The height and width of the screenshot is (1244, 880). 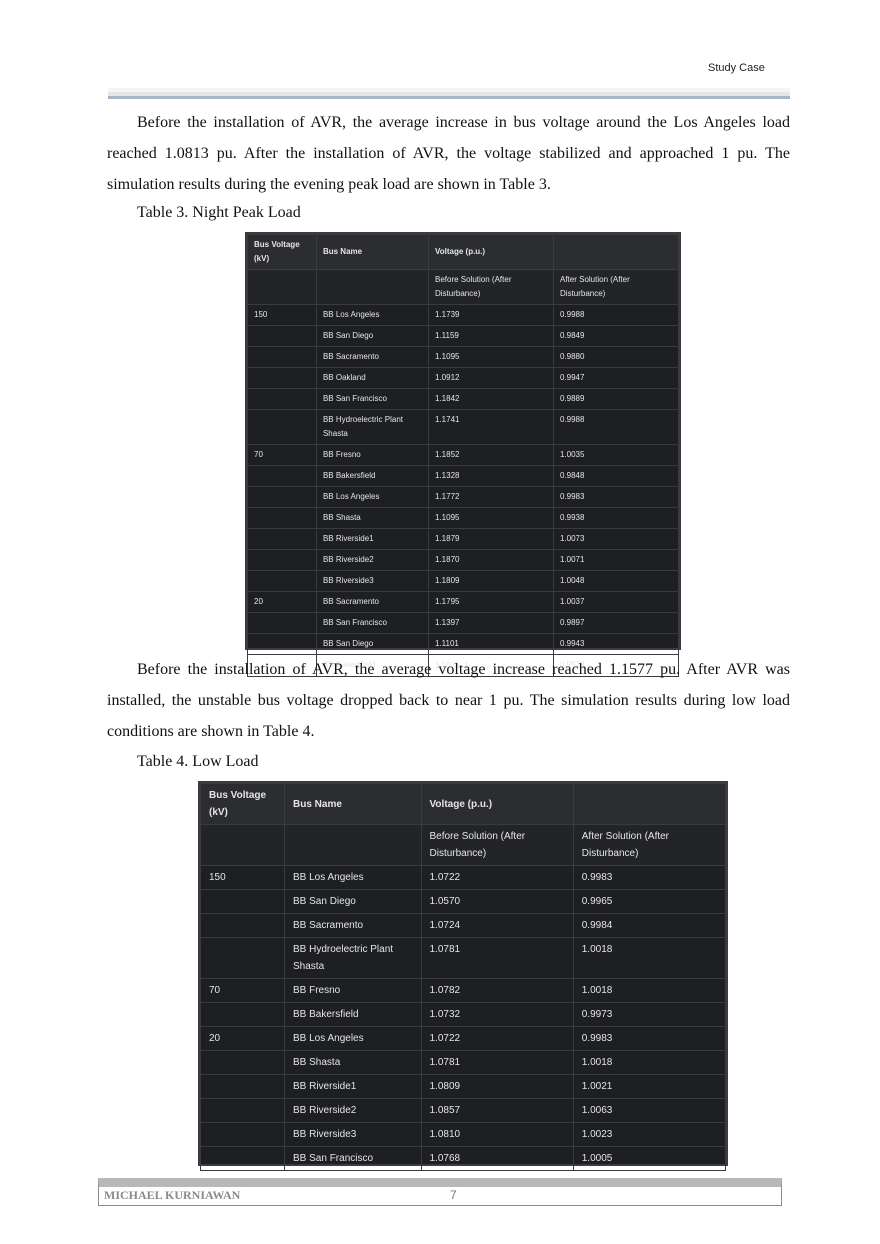 I want to click on cell-before: 1.0781, so click(x=497, y=1062).